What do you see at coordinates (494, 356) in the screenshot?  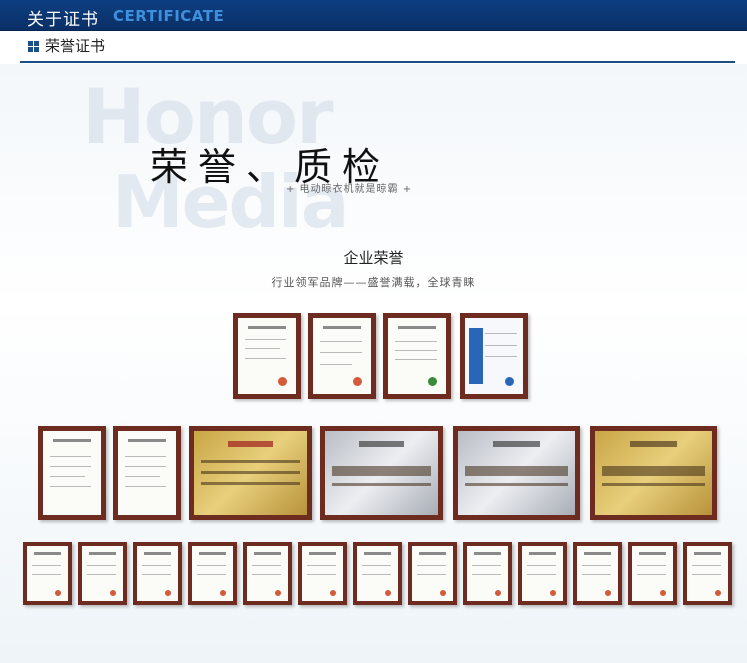 I see `iso-certificate-frame` at bounding box center [494, 356].